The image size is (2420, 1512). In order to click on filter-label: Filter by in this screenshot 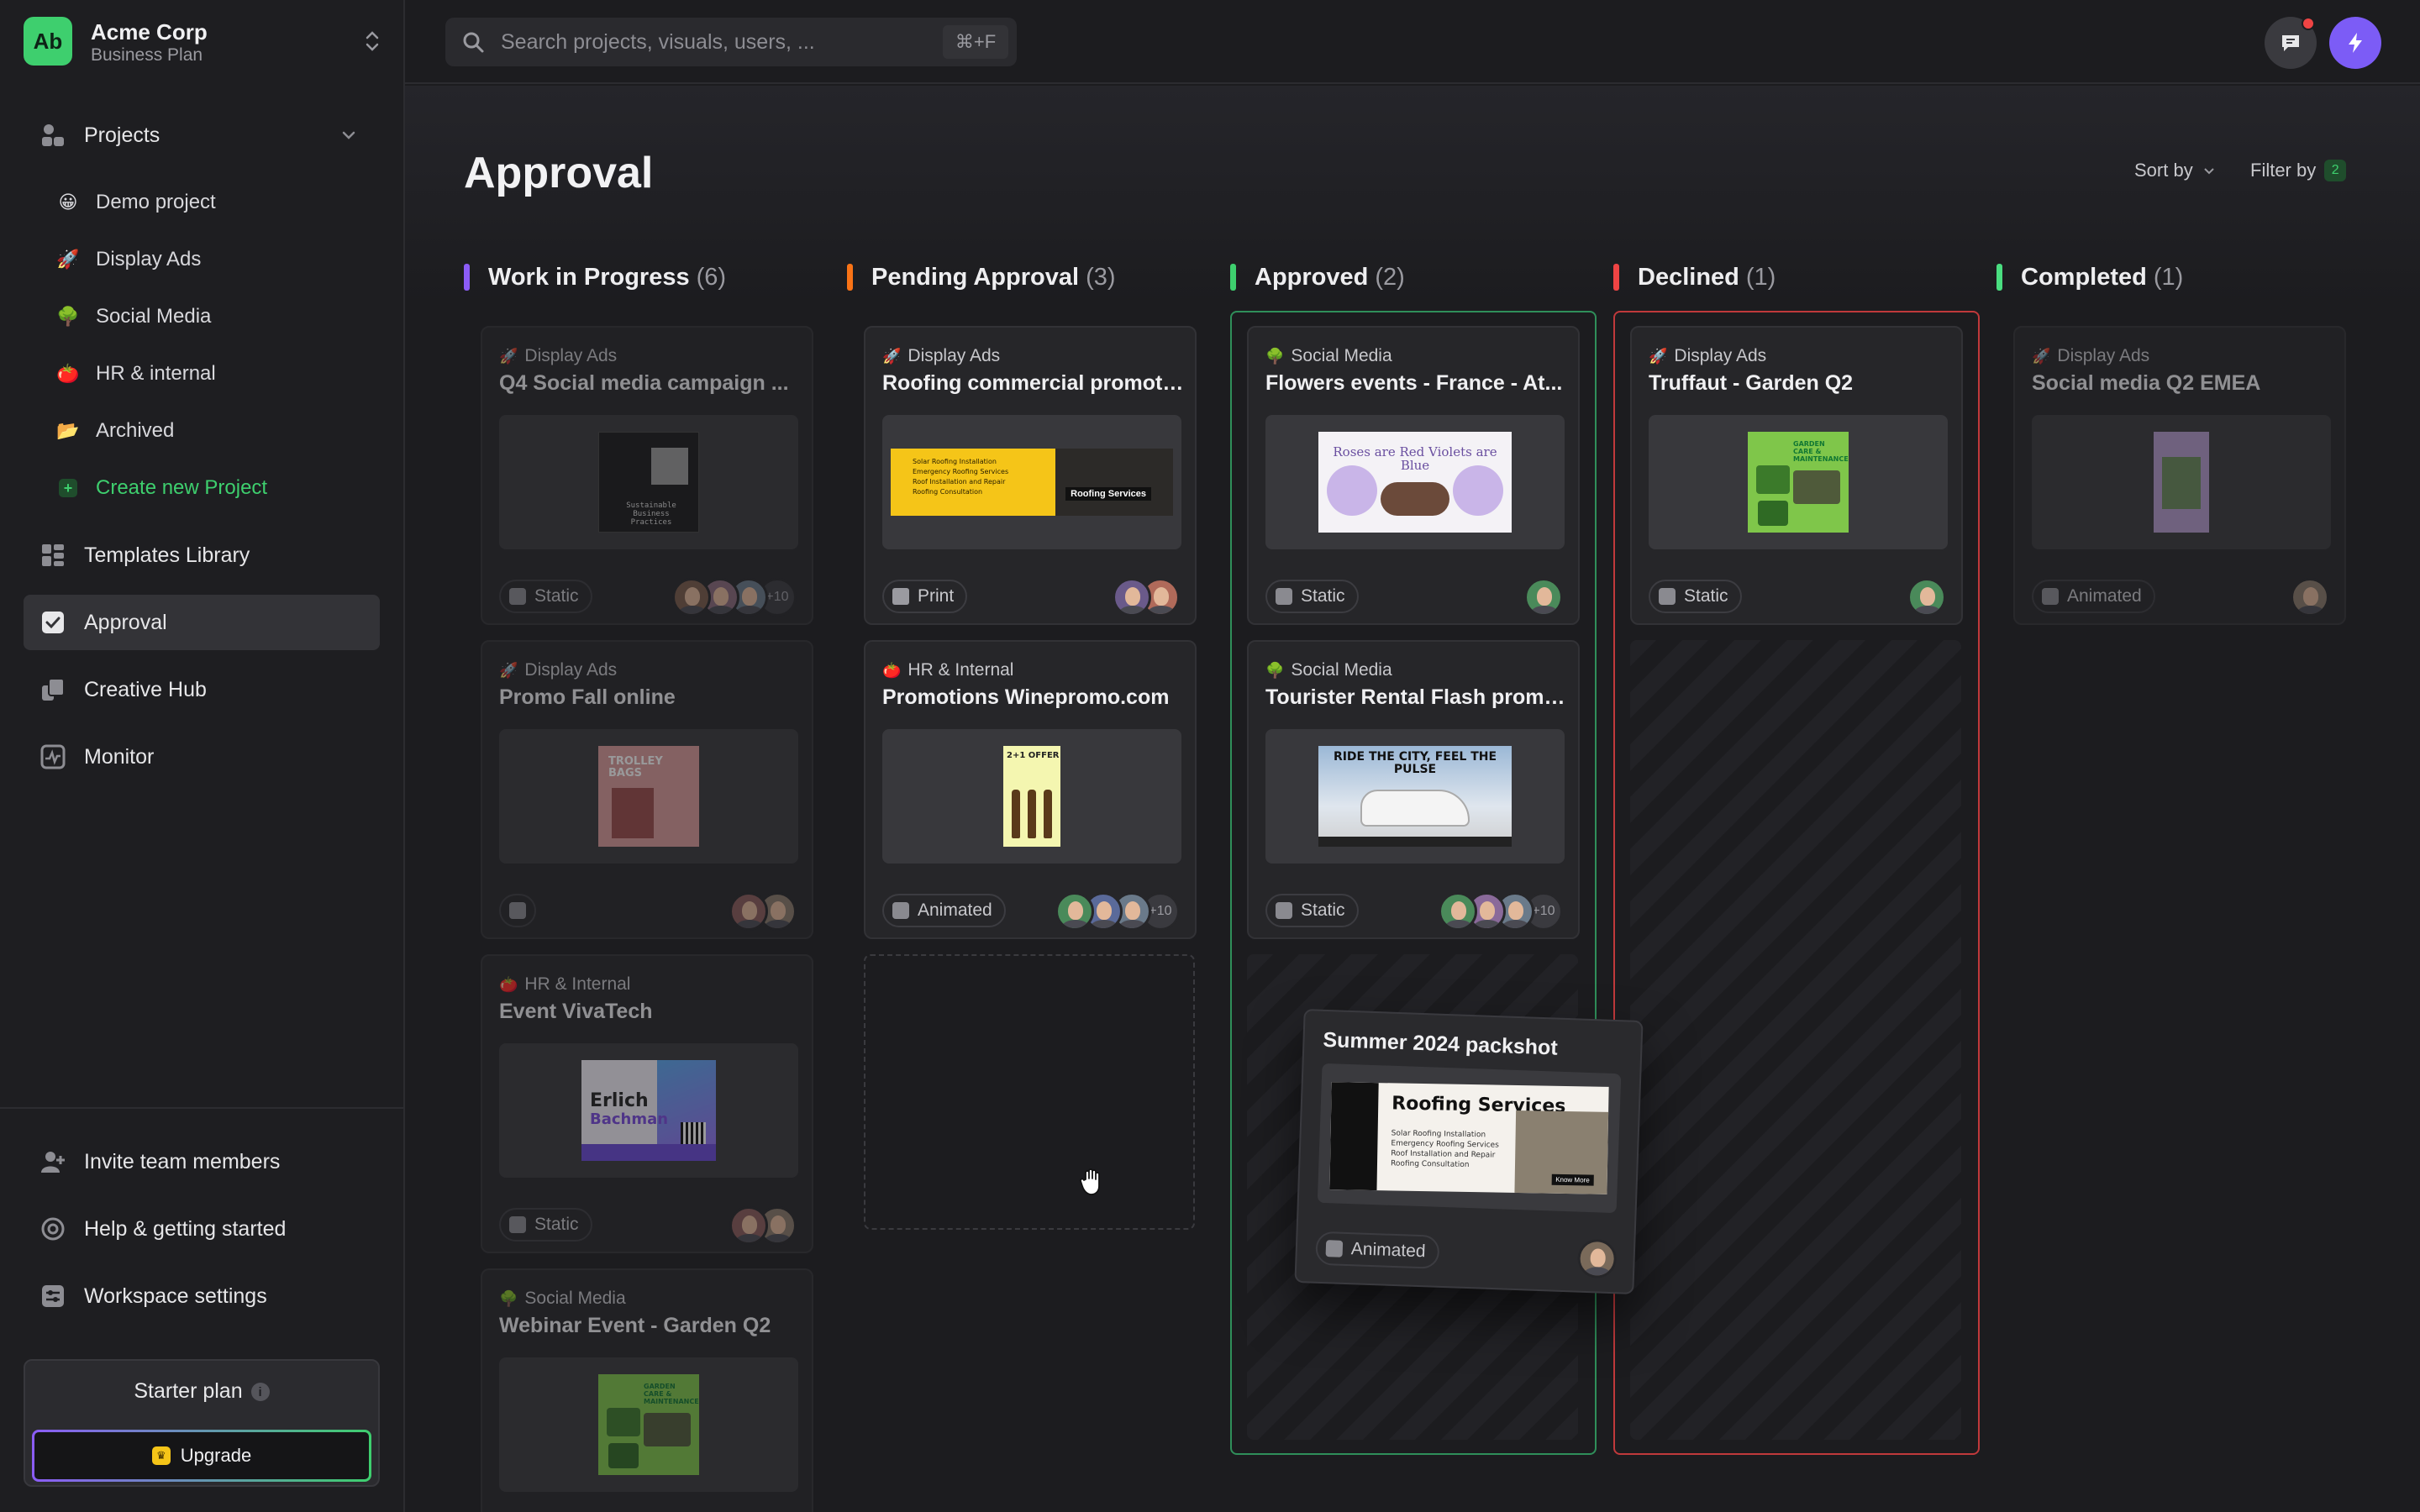, I will do `click(2283, 170)`.